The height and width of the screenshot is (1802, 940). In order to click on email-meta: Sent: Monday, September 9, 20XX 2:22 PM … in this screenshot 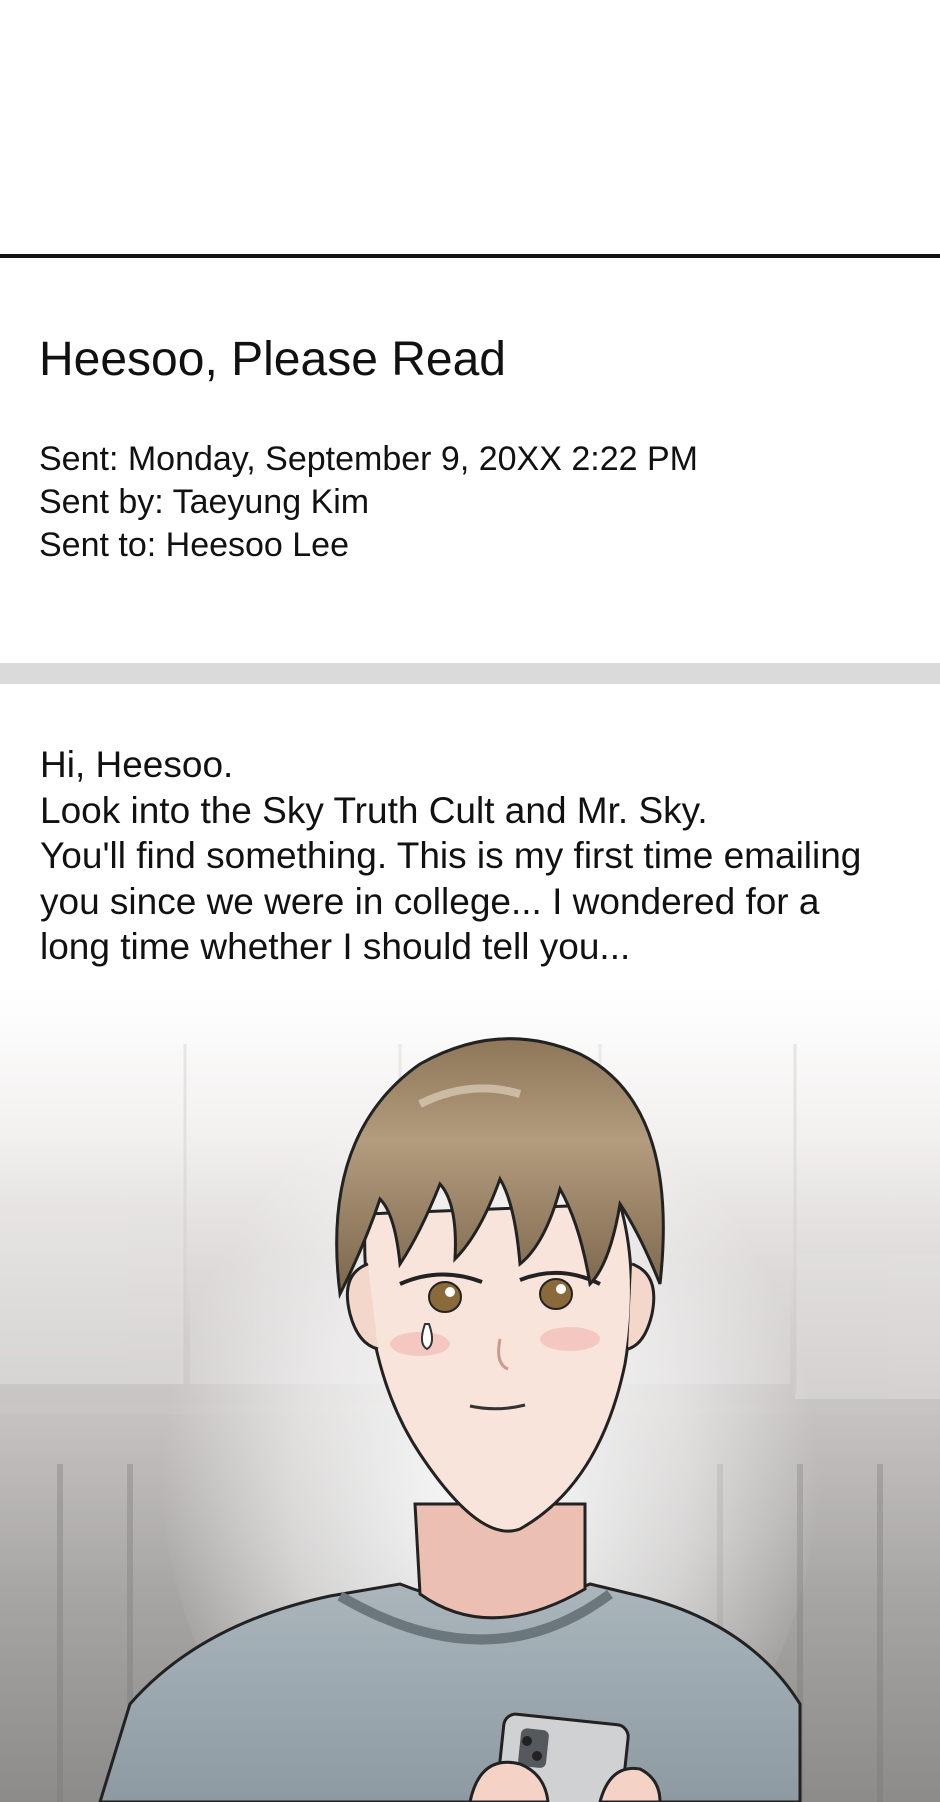, I will do `click(368, 502)`.